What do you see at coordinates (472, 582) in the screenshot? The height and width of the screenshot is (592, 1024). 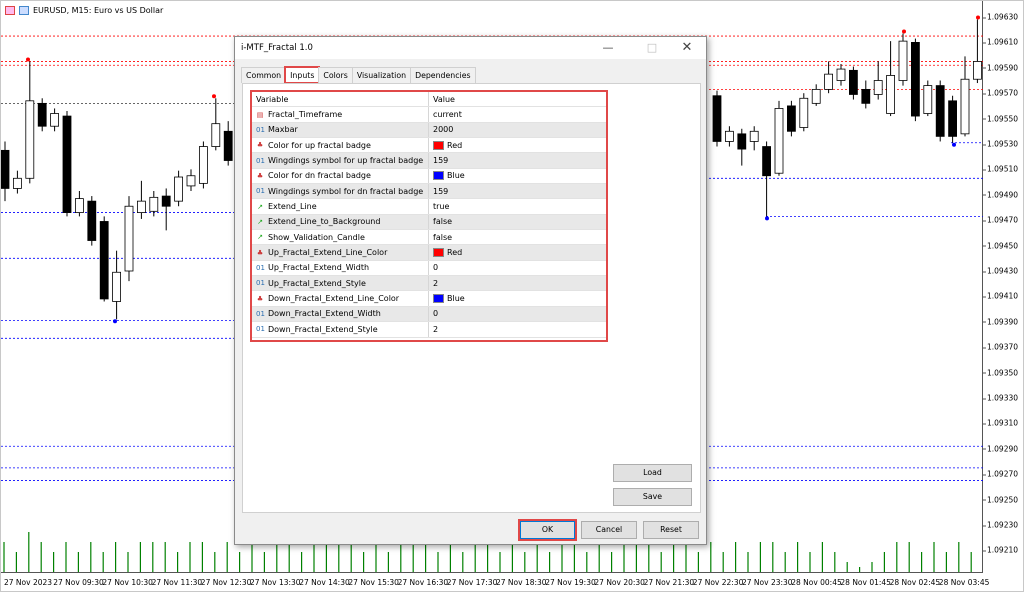 I see `time-tick-label: 27 Nov 17:30` at bounding box center [472, 582].